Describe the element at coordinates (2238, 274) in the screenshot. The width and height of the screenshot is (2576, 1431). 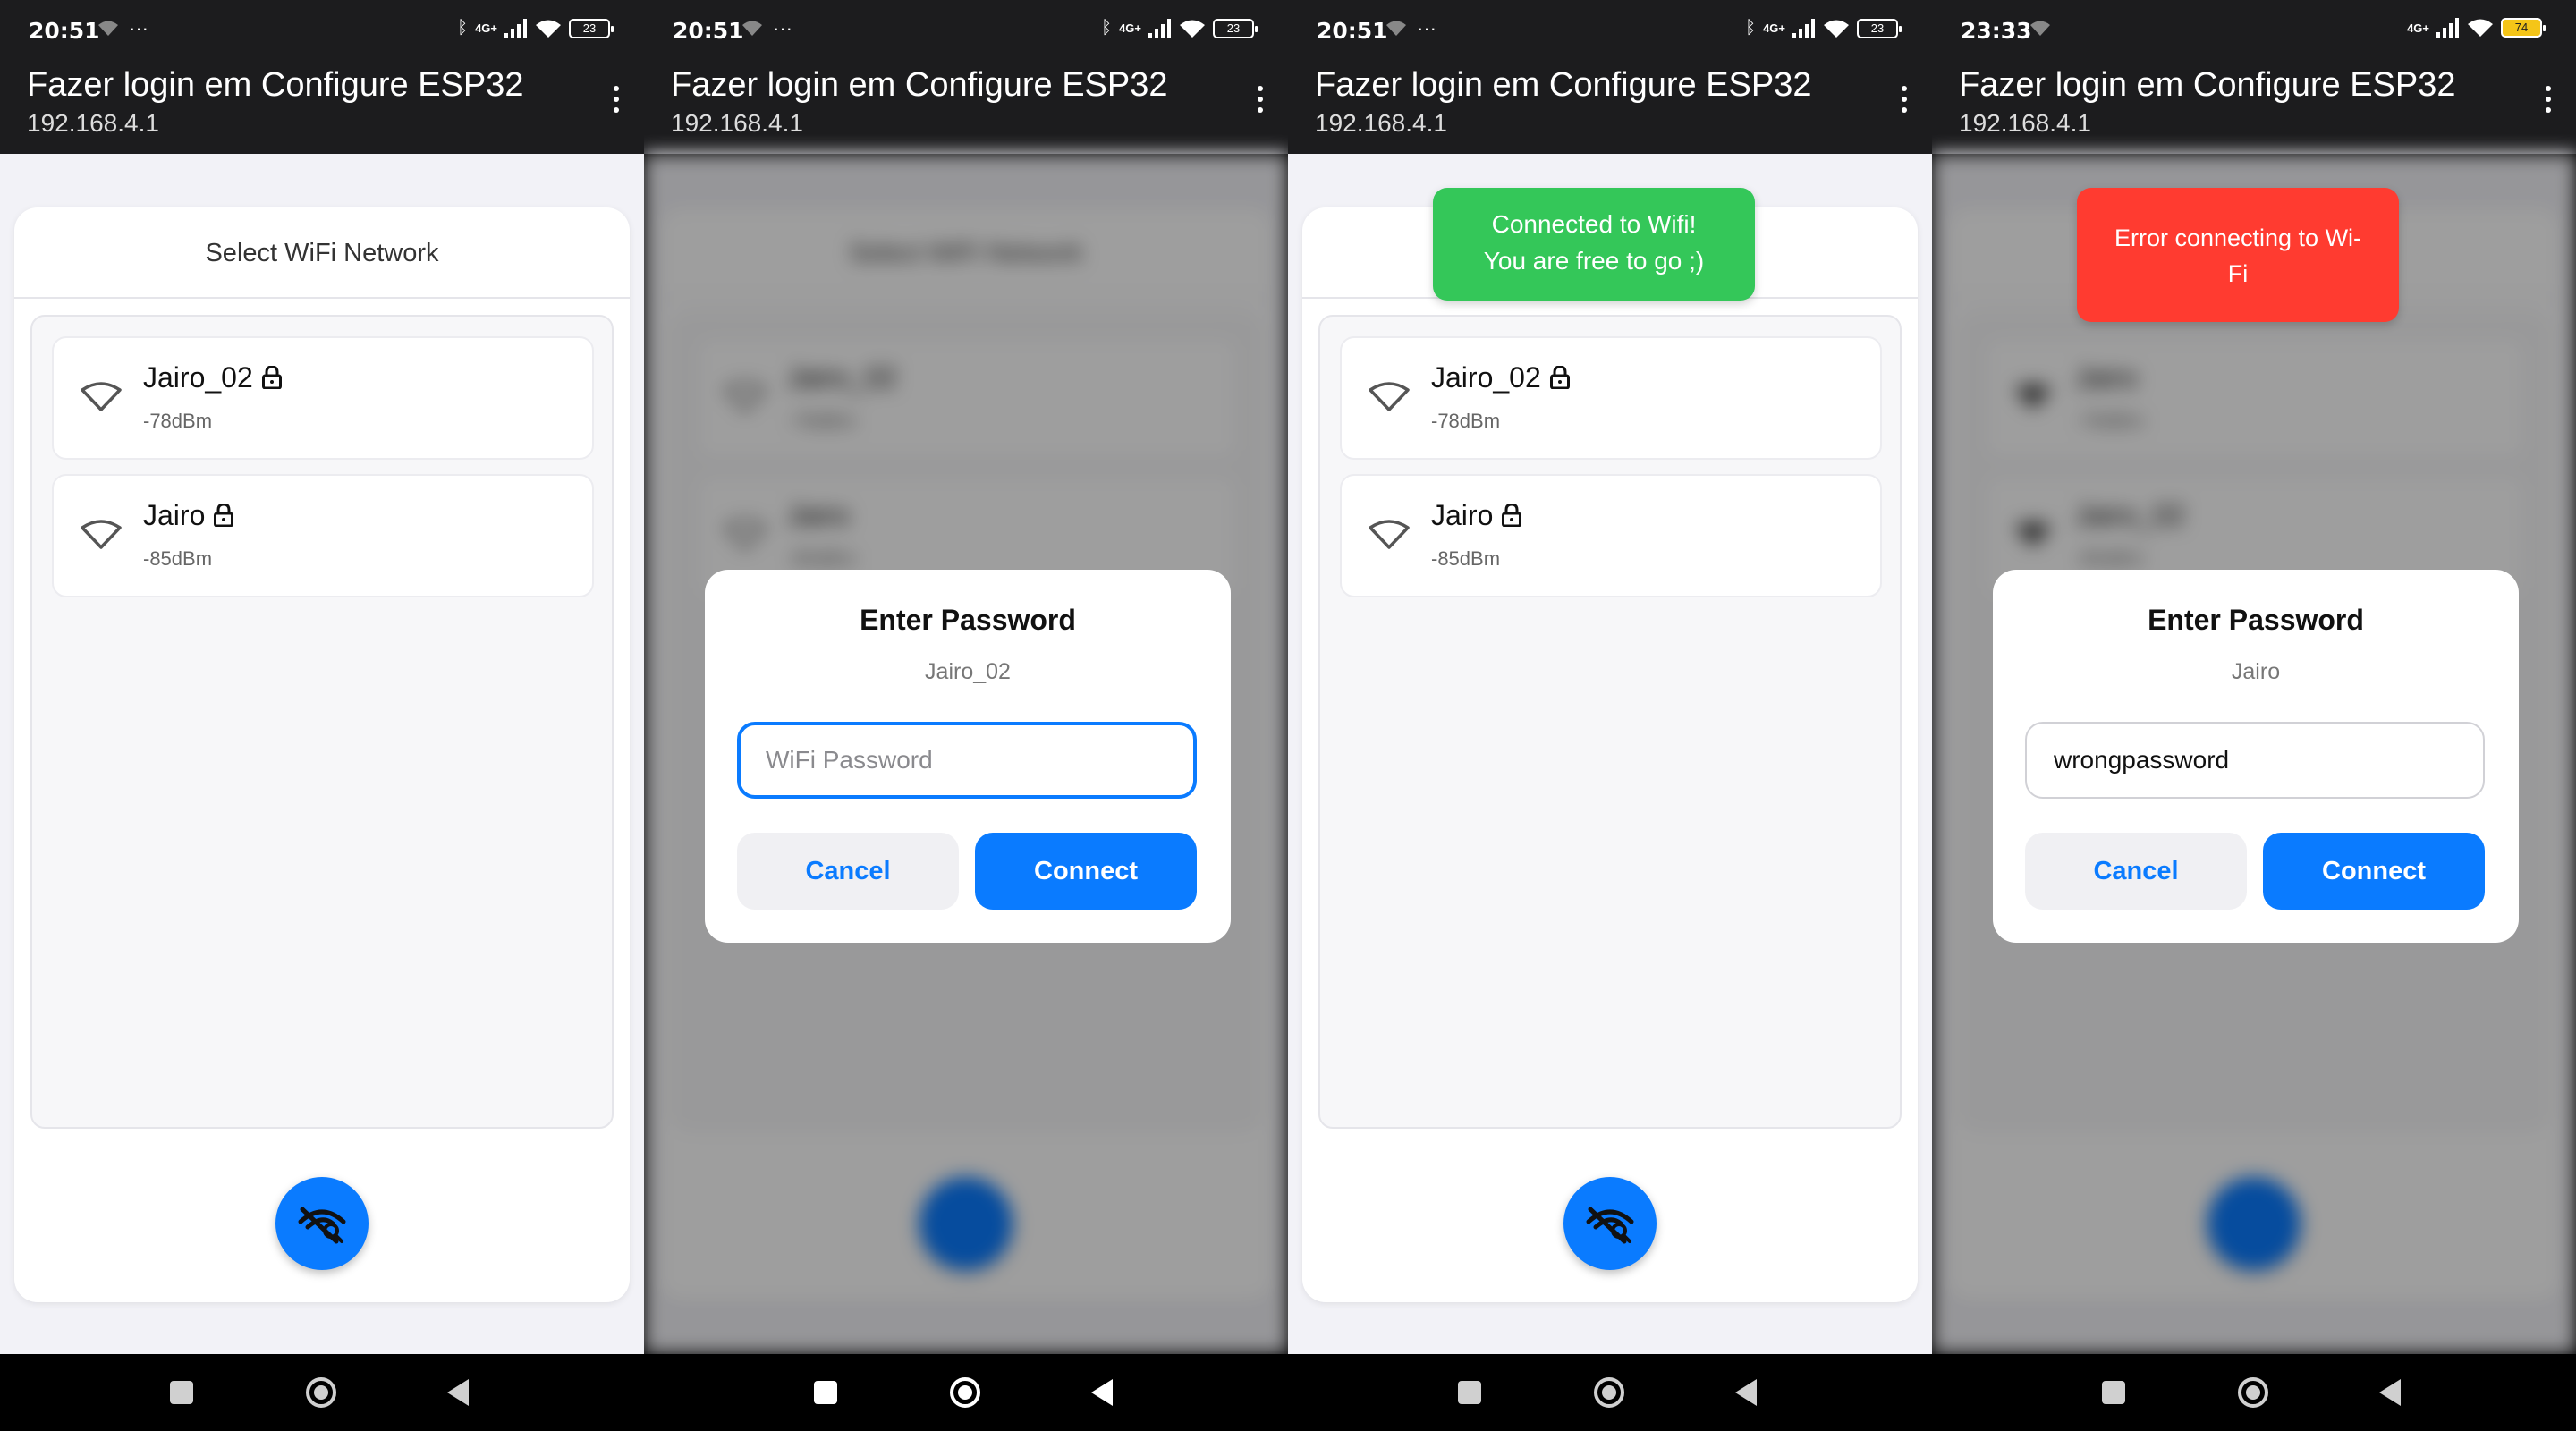
I see `toast-line-2: Fi` at that location.